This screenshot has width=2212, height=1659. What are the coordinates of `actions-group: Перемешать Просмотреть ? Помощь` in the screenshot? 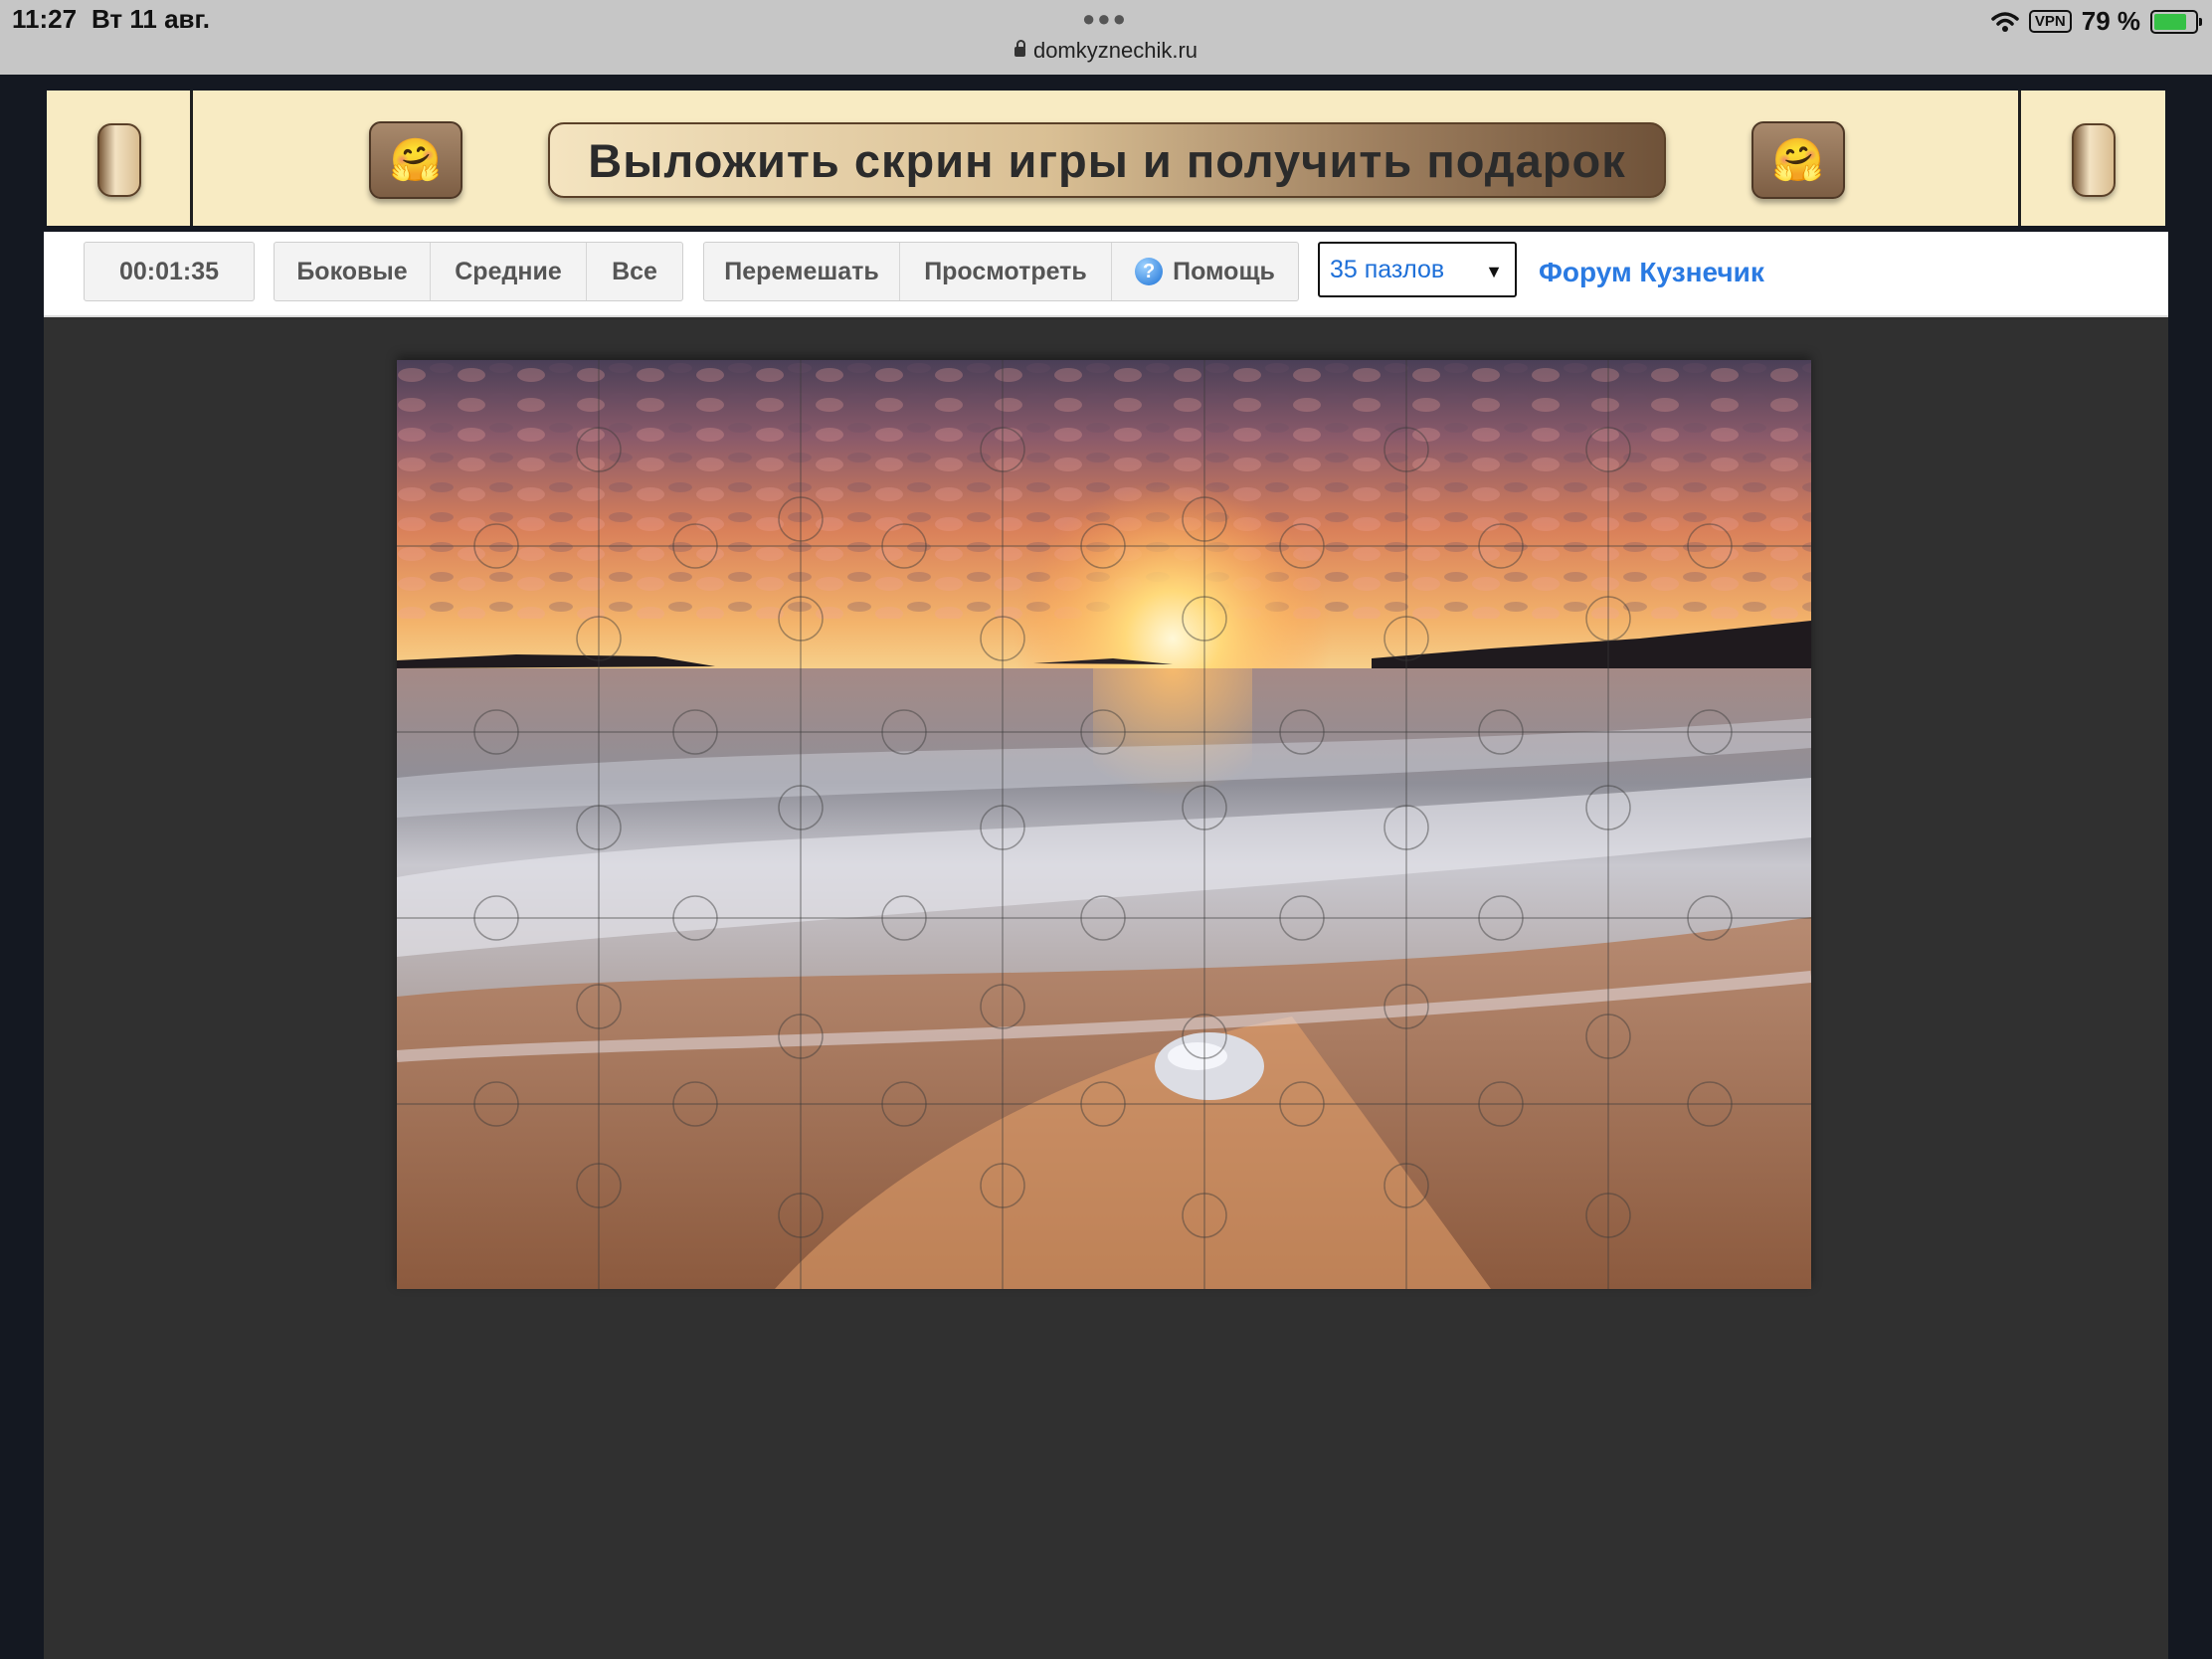 It's located at (1001, 271).